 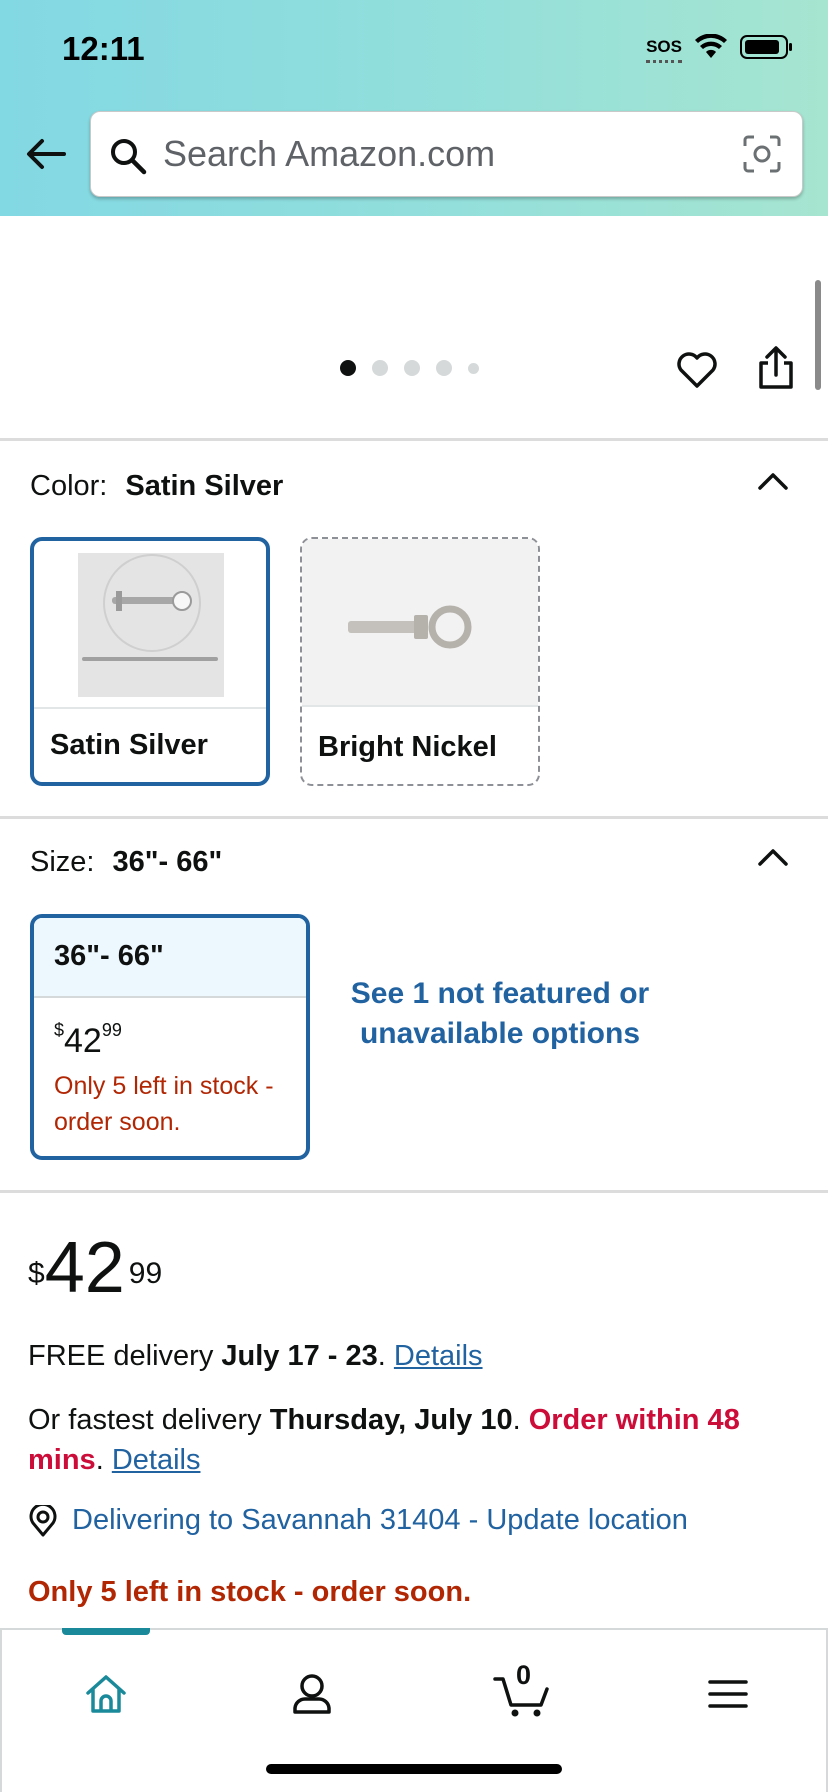 I want to click on page-scrollbar, so click(x=818, y=335).